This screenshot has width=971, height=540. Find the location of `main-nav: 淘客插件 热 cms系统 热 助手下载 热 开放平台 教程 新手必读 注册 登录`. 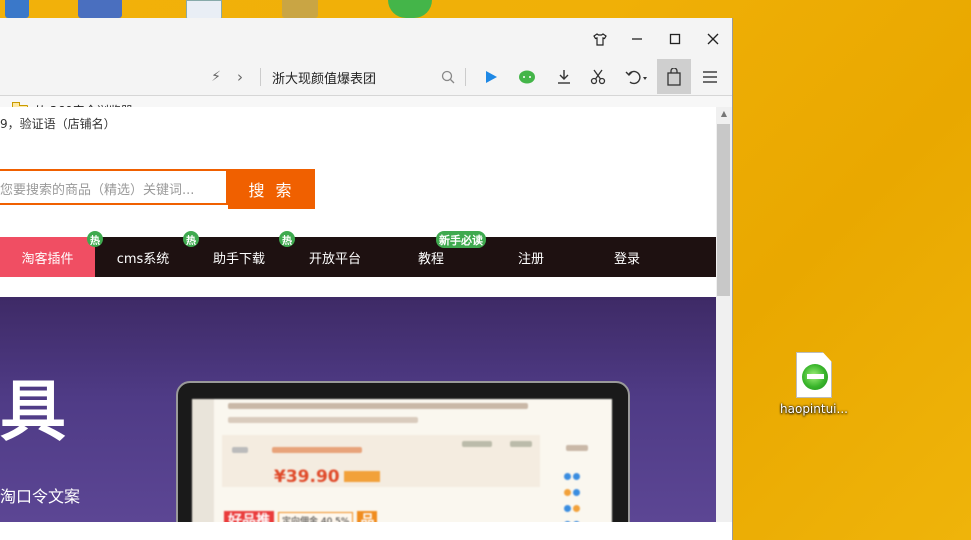

main-nav: 淘客插件 热 cms系统 热 助手下载 热 开放平台 教程 新手必读 注册 登录 is located at coordinates (358, 254).